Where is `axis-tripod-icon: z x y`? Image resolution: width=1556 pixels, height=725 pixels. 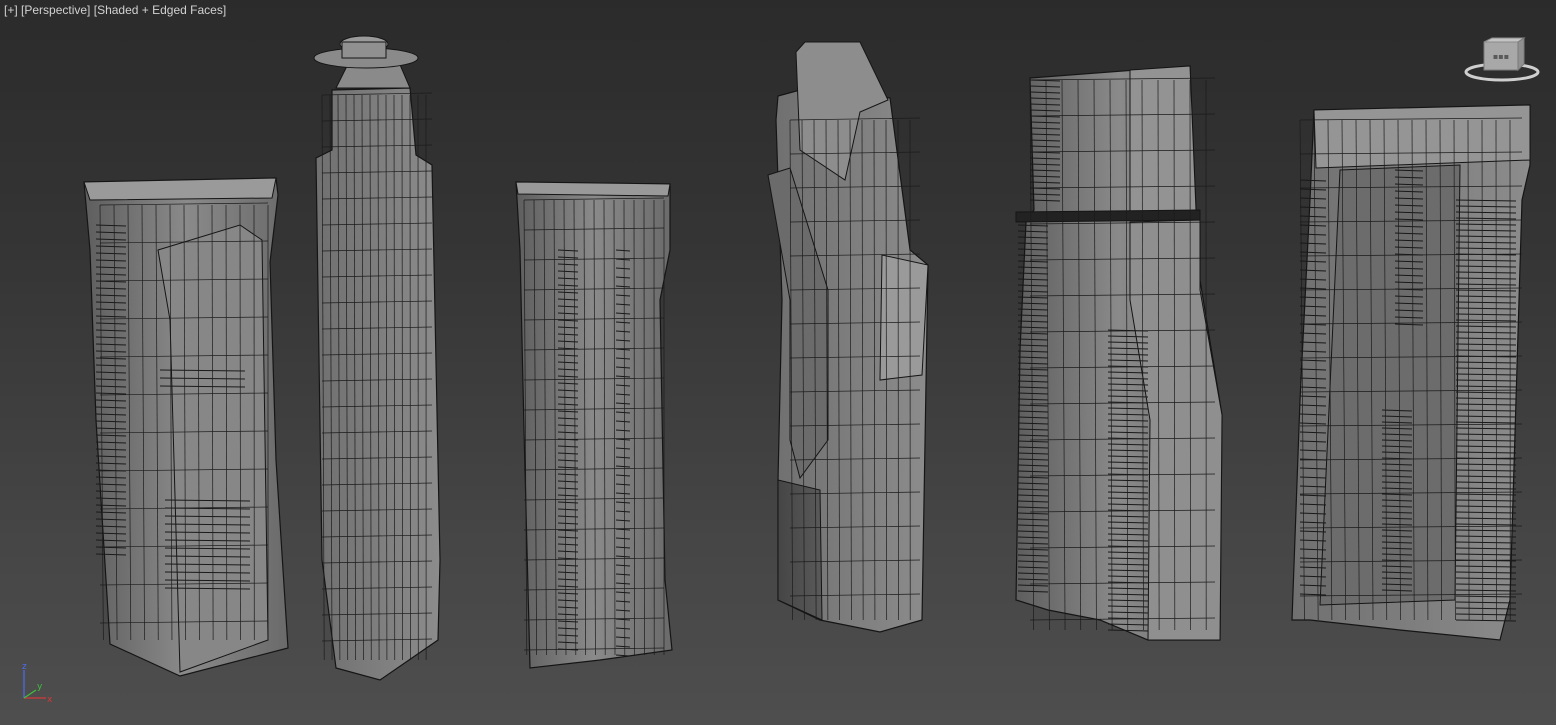 axis-tripod-icon: z x y is located at coordinates (37, 683).